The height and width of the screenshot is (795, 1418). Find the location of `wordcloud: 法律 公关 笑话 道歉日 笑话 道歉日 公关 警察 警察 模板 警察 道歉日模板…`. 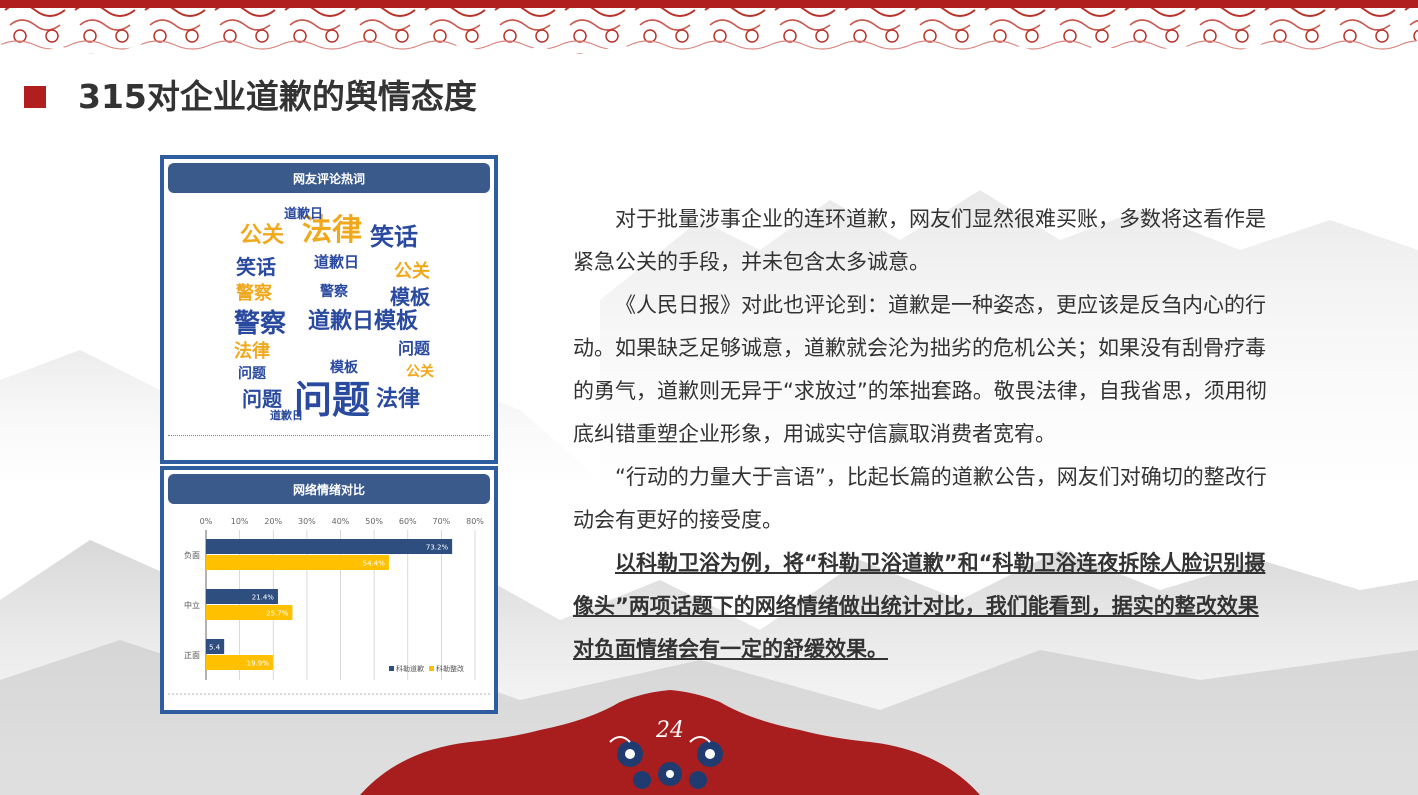

wordcloud: 法律 公关 笑话 道歉日 笑话 道歉日 公关 警察 警察 模板 警察 道歉日模板… is located at coordinates (333, 309).